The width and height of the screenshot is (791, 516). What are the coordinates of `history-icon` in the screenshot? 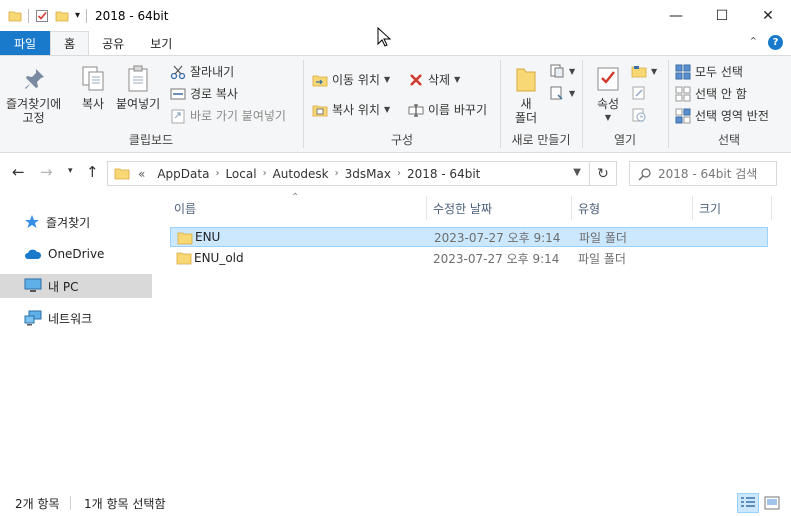 It's located at (639, 115).